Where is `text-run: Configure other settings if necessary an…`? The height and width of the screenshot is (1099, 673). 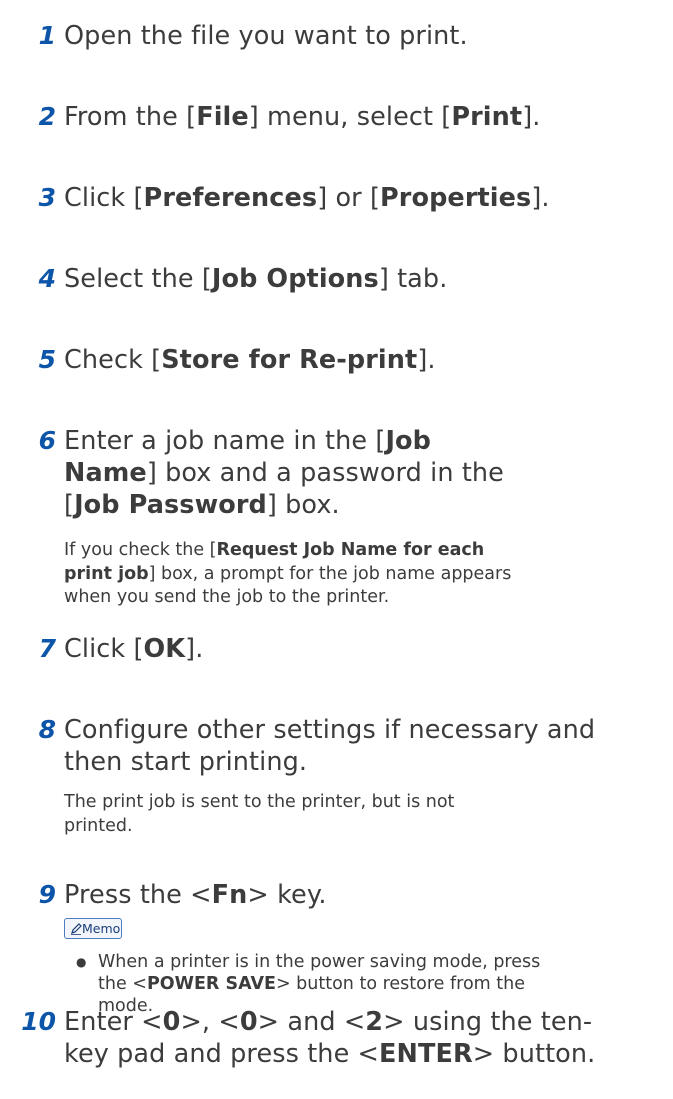
text-run: Configure other settings if necessary an… is located at coordinates (330, 746).